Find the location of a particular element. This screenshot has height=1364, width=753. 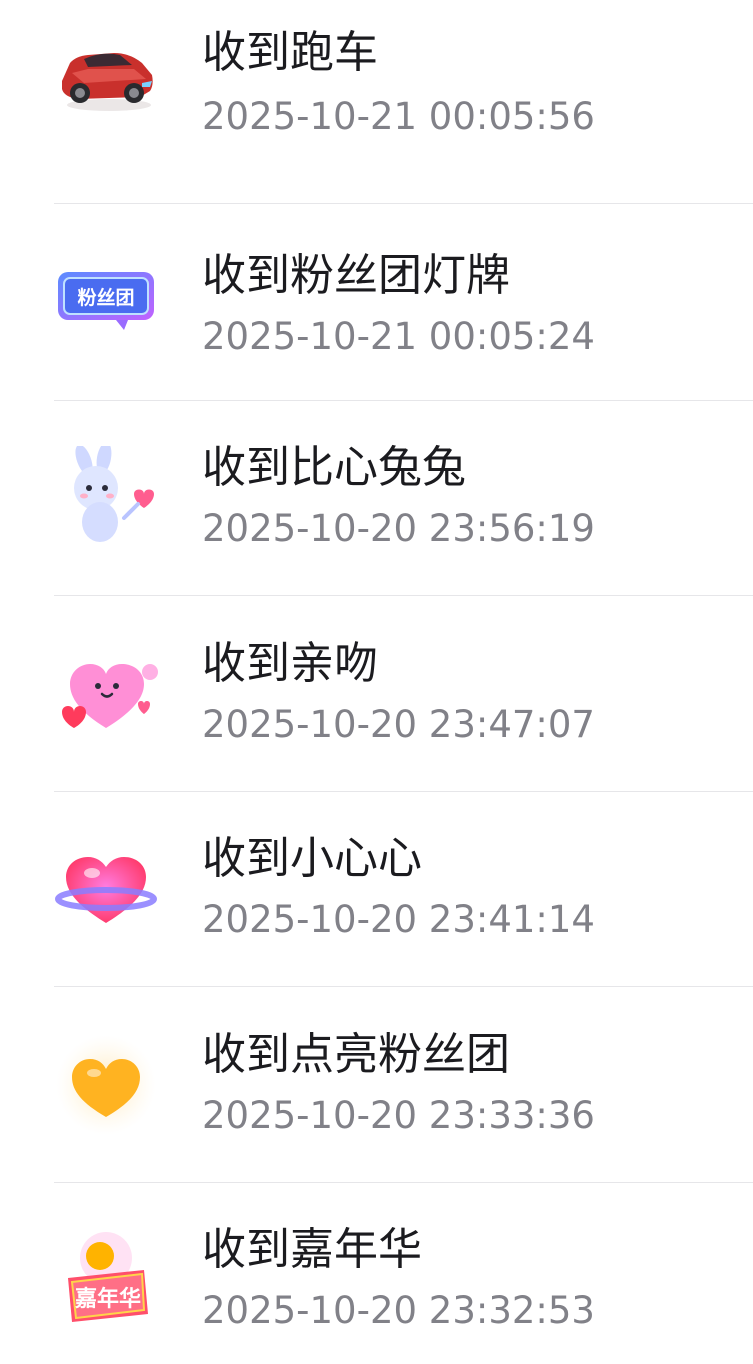

gift-record-item: 收到跑车 2025-10-21 00:05:56 is located at coordinates (376, 86).